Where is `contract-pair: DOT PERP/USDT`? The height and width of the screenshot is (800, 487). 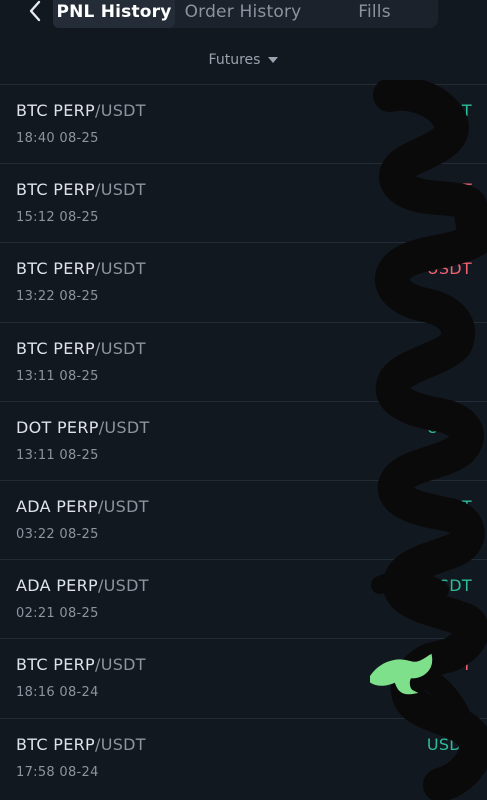
contract-pair: DOT PERP/USDT is located at coordinates (83, 427).